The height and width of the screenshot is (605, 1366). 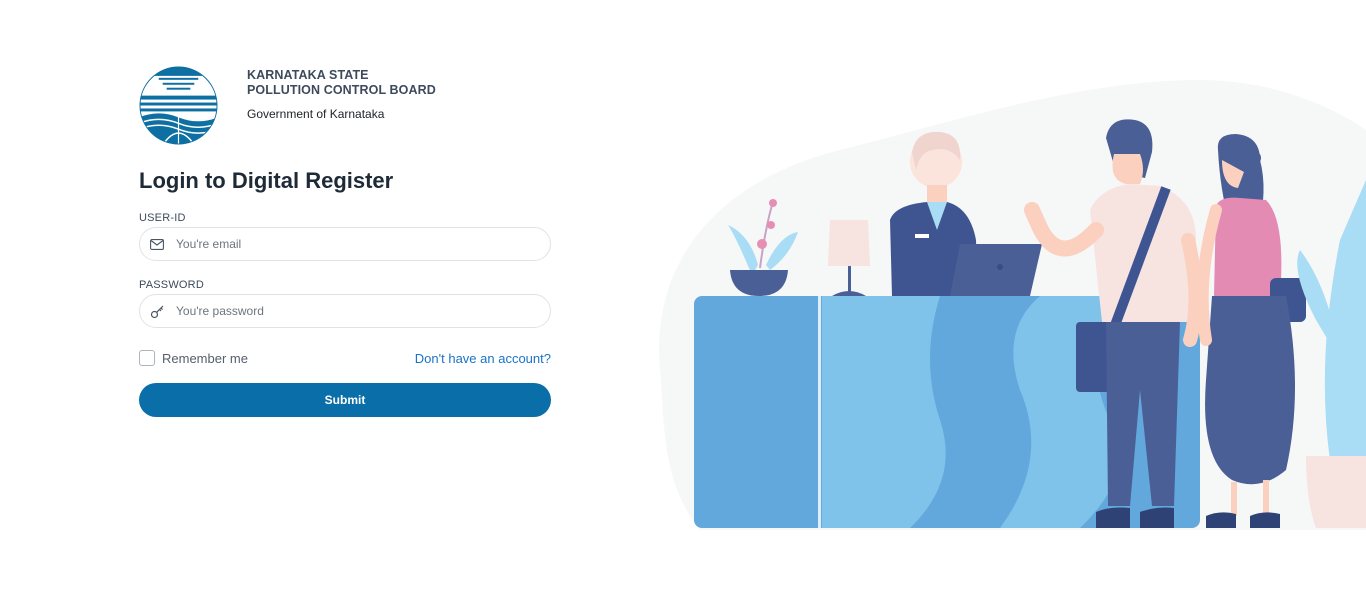 What do you see at coordinates (483, 358) in the screenshot?
I see `signup-link: Don't have an account?` at bounding box center [483, 358].